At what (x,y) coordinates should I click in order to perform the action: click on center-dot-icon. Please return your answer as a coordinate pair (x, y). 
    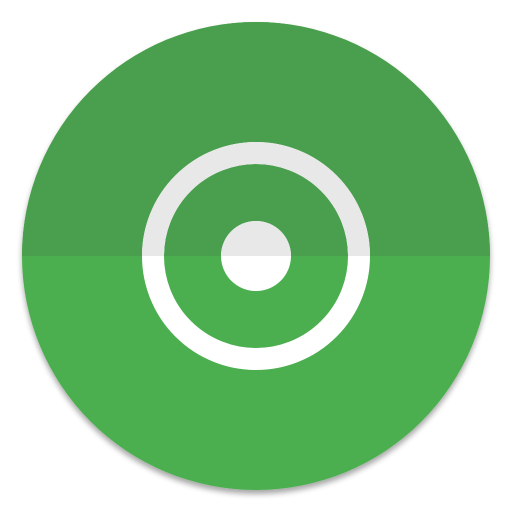
    Looking at the image, I should click on (256, 256).